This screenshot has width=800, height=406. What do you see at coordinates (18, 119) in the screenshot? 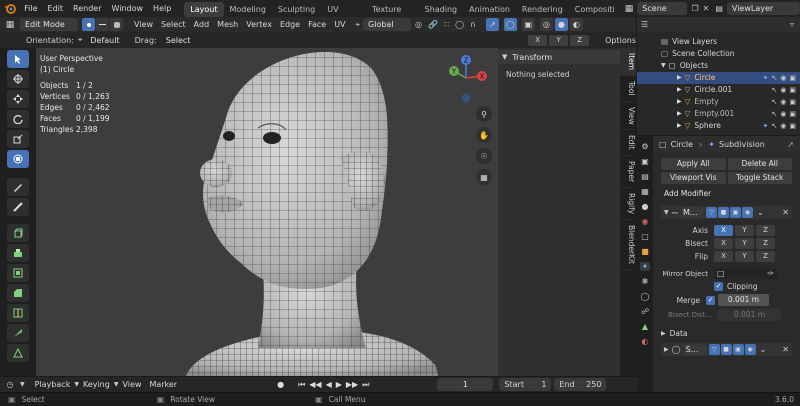
I see `rotate-tool-icon` at bounding box center [18, 119].